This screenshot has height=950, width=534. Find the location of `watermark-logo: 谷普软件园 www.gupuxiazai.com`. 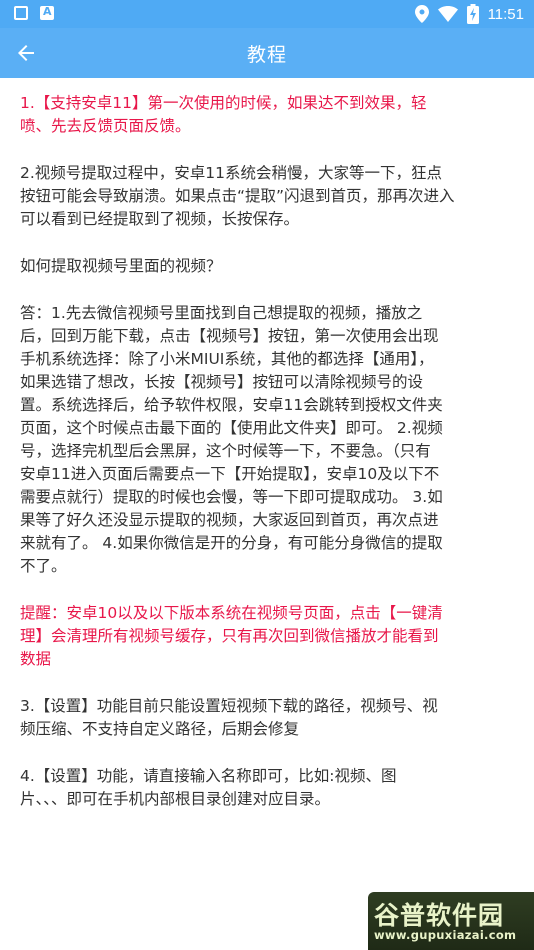

watermark-logo: 谷普软件园 www.gupuxiazai.com is located at coordinates (451, 921).